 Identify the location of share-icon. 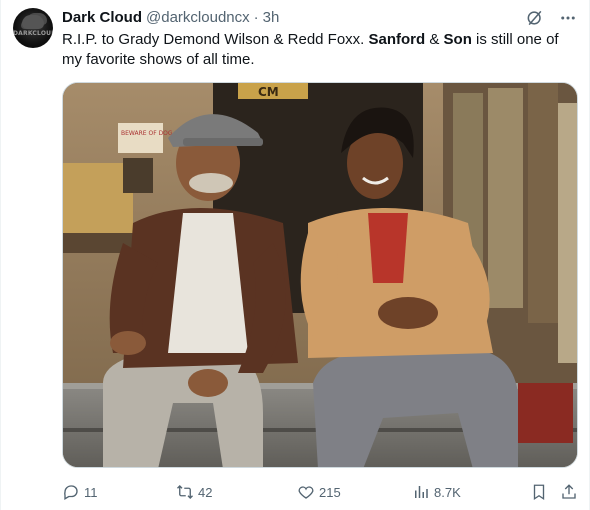
(569, 492).